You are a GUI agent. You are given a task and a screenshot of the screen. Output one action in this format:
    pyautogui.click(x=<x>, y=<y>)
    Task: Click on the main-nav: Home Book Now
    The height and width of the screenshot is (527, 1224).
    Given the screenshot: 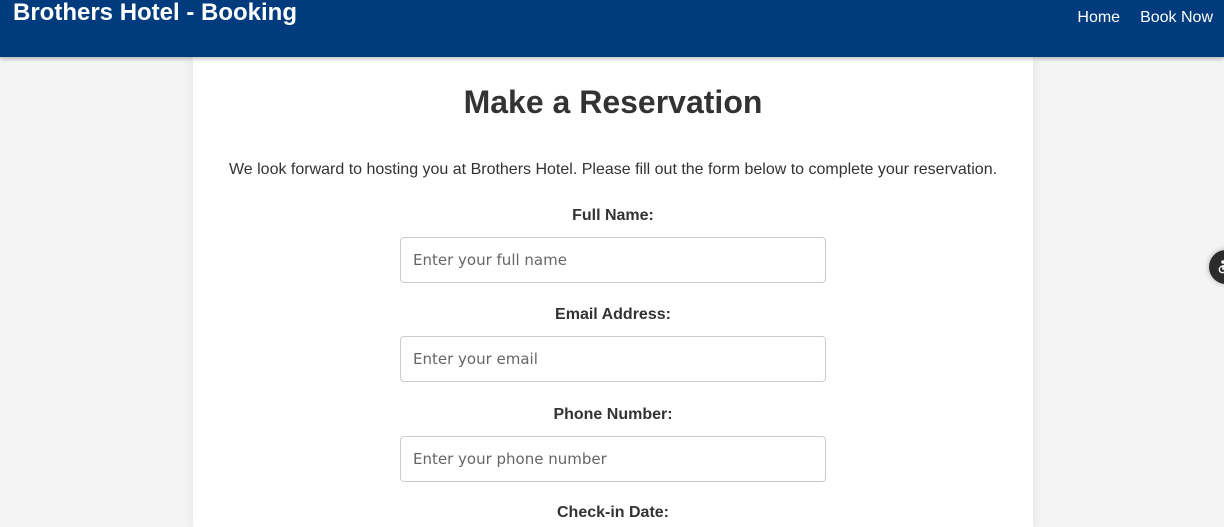 What is the action you would take?
    pyautogui.click(x=1145, y=18)
    